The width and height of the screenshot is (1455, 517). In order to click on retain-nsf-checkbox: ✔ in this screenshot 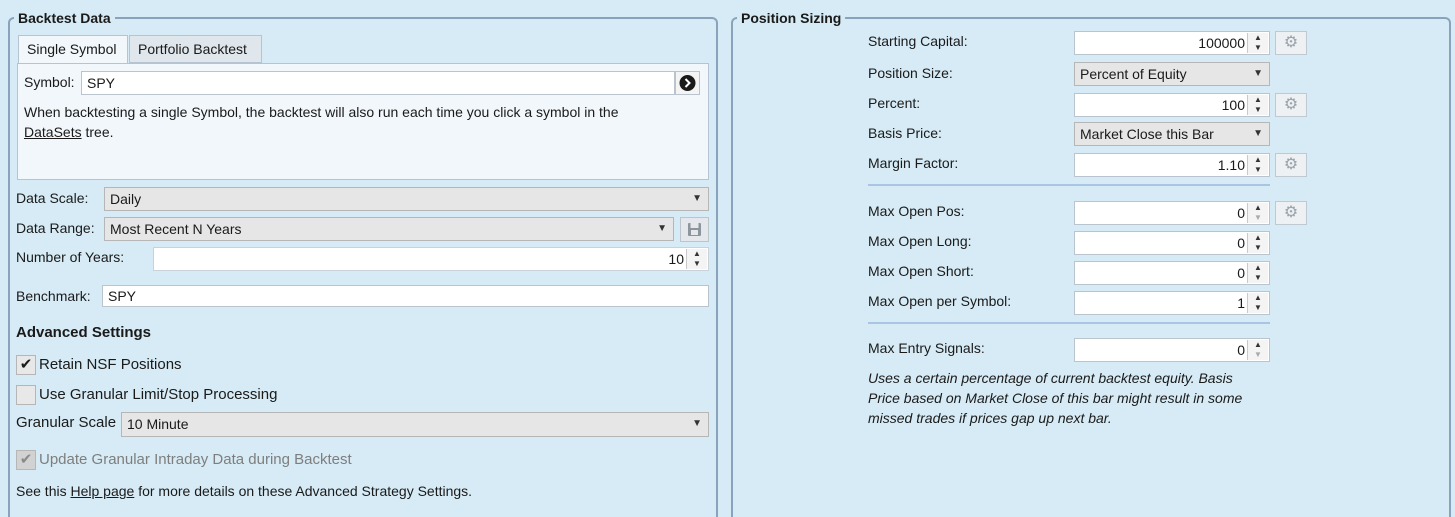, I will do `click(26, 365)`.